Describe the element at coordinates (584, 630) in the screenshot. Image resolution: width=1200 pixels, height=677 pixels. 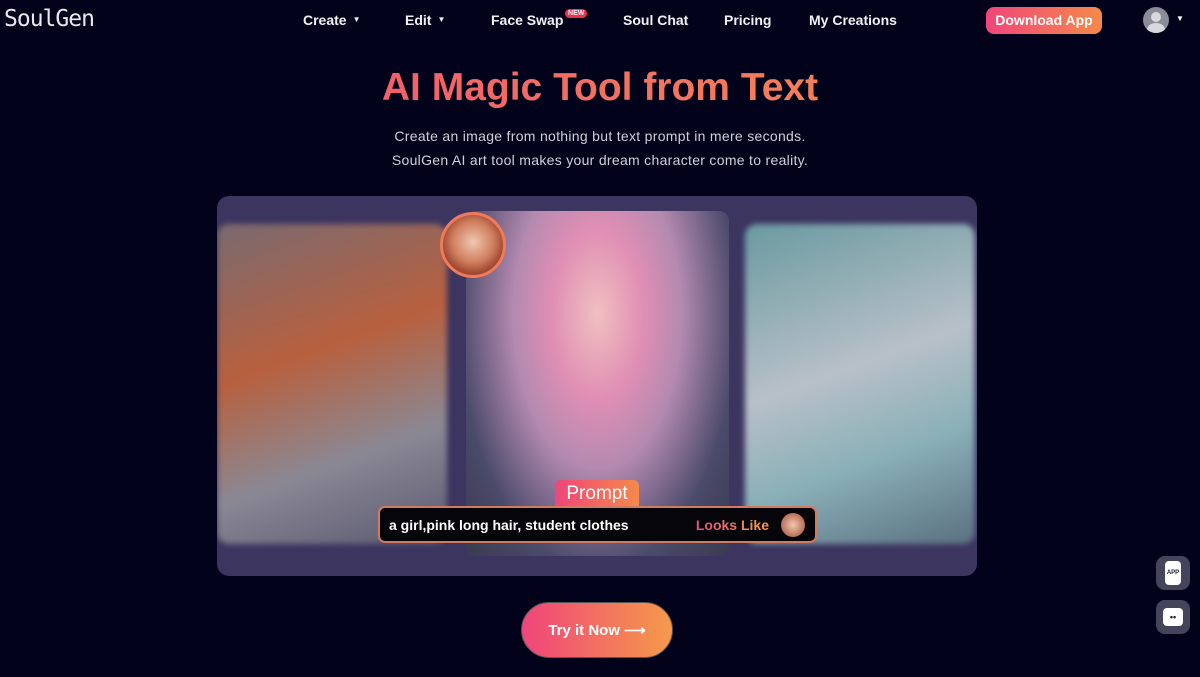
I see `cta-label: Try it Now` at that location.